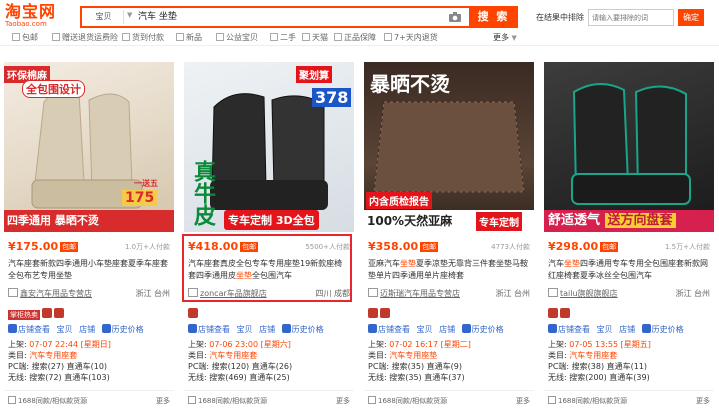  Describe the element at coordinates (269, 147) in the screenshot. I see `product-image: 聚划算 378 真牛皮 专车定制 3D全包` at that location.